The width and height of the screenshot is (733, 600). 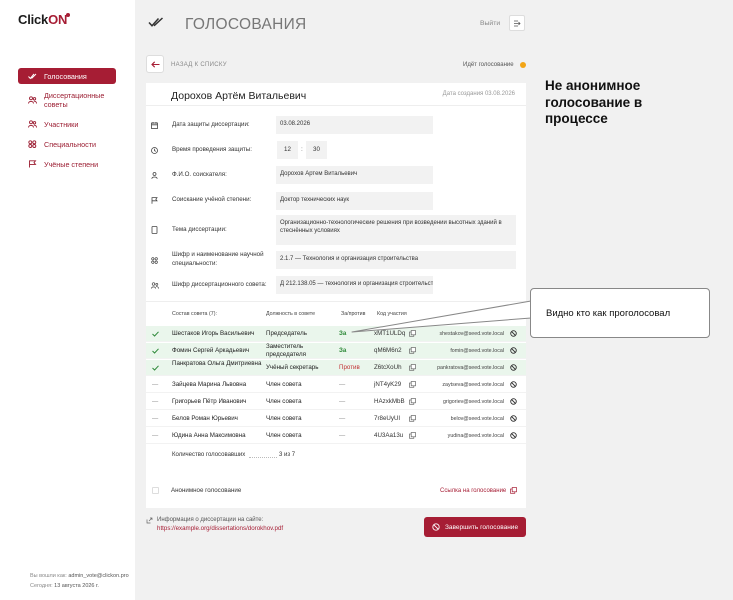 What do you see at coordinates (473, 402) in the screenshot?
I see `member-email: grigoriev@seed.vote.local` at bounding box center [473, 402].